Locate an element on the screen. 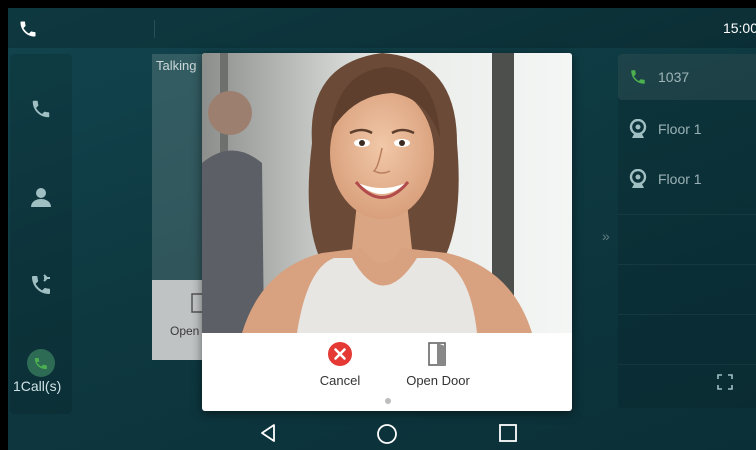  open-door-button: Open Door is located at coordinates (438, 364).